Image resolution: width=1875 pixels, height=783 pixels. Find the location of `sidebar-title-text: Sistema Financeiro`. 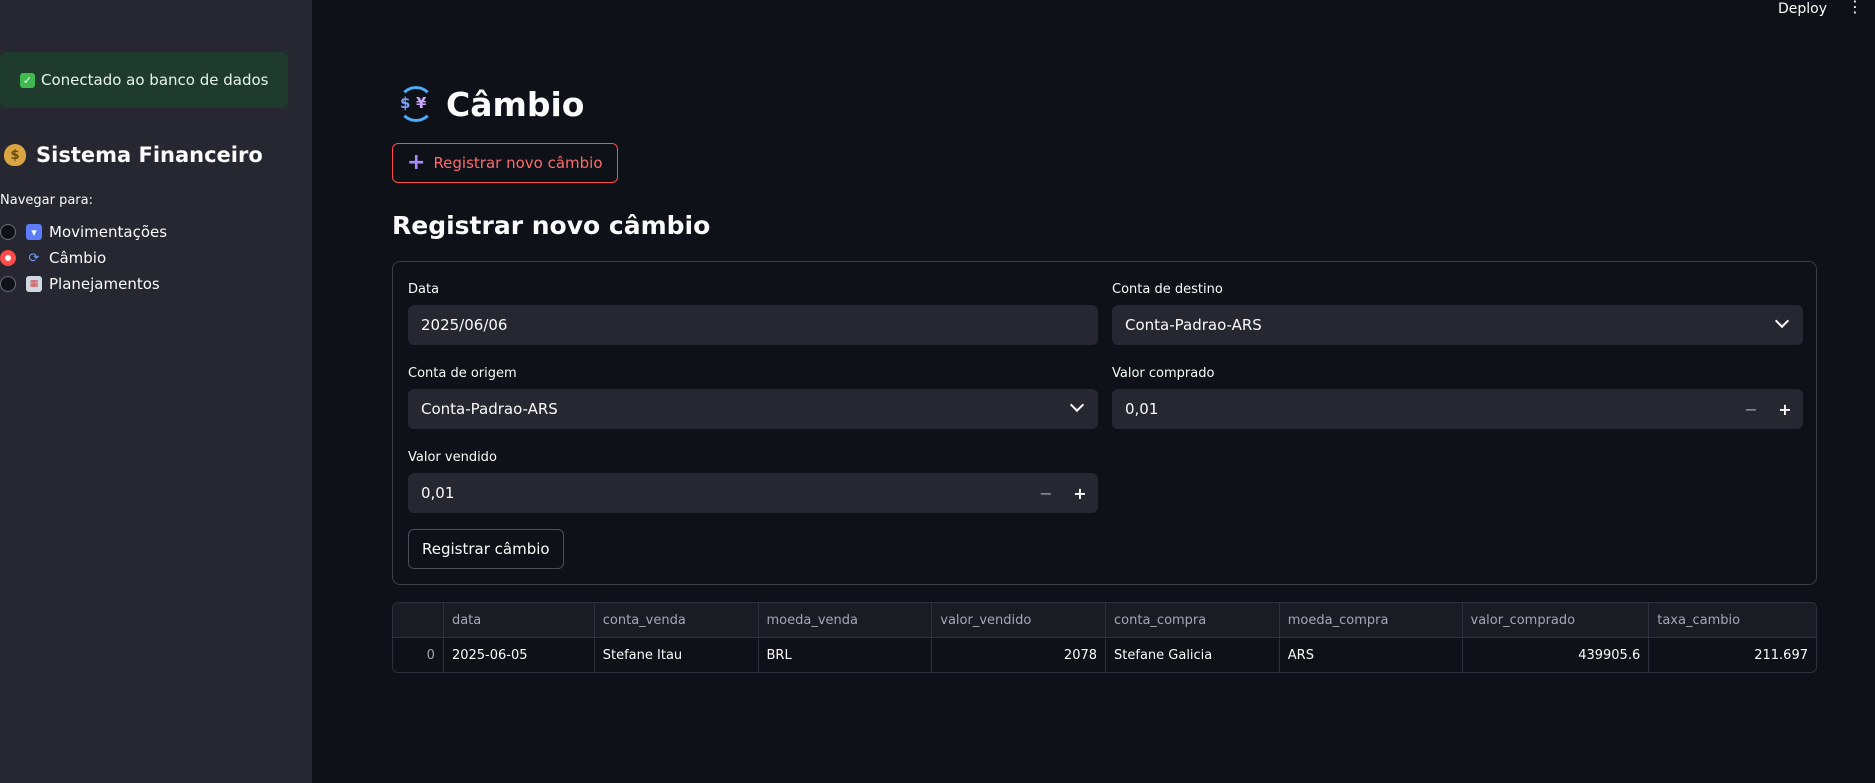

sidebar-title-text: Sistema Financeiro is located at coordinates (149, 155).